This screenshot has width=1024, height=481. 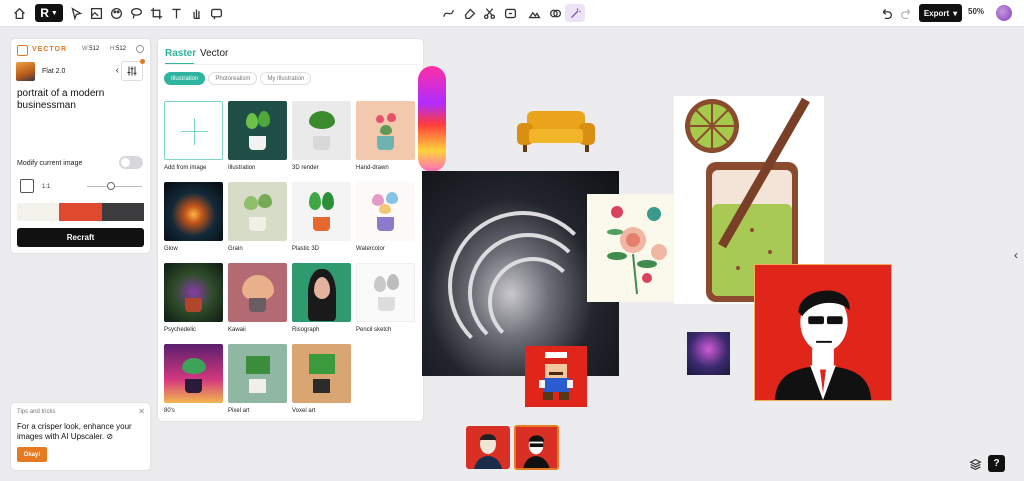 I want to click on height-field: H:512, so click(x=118, y=49).